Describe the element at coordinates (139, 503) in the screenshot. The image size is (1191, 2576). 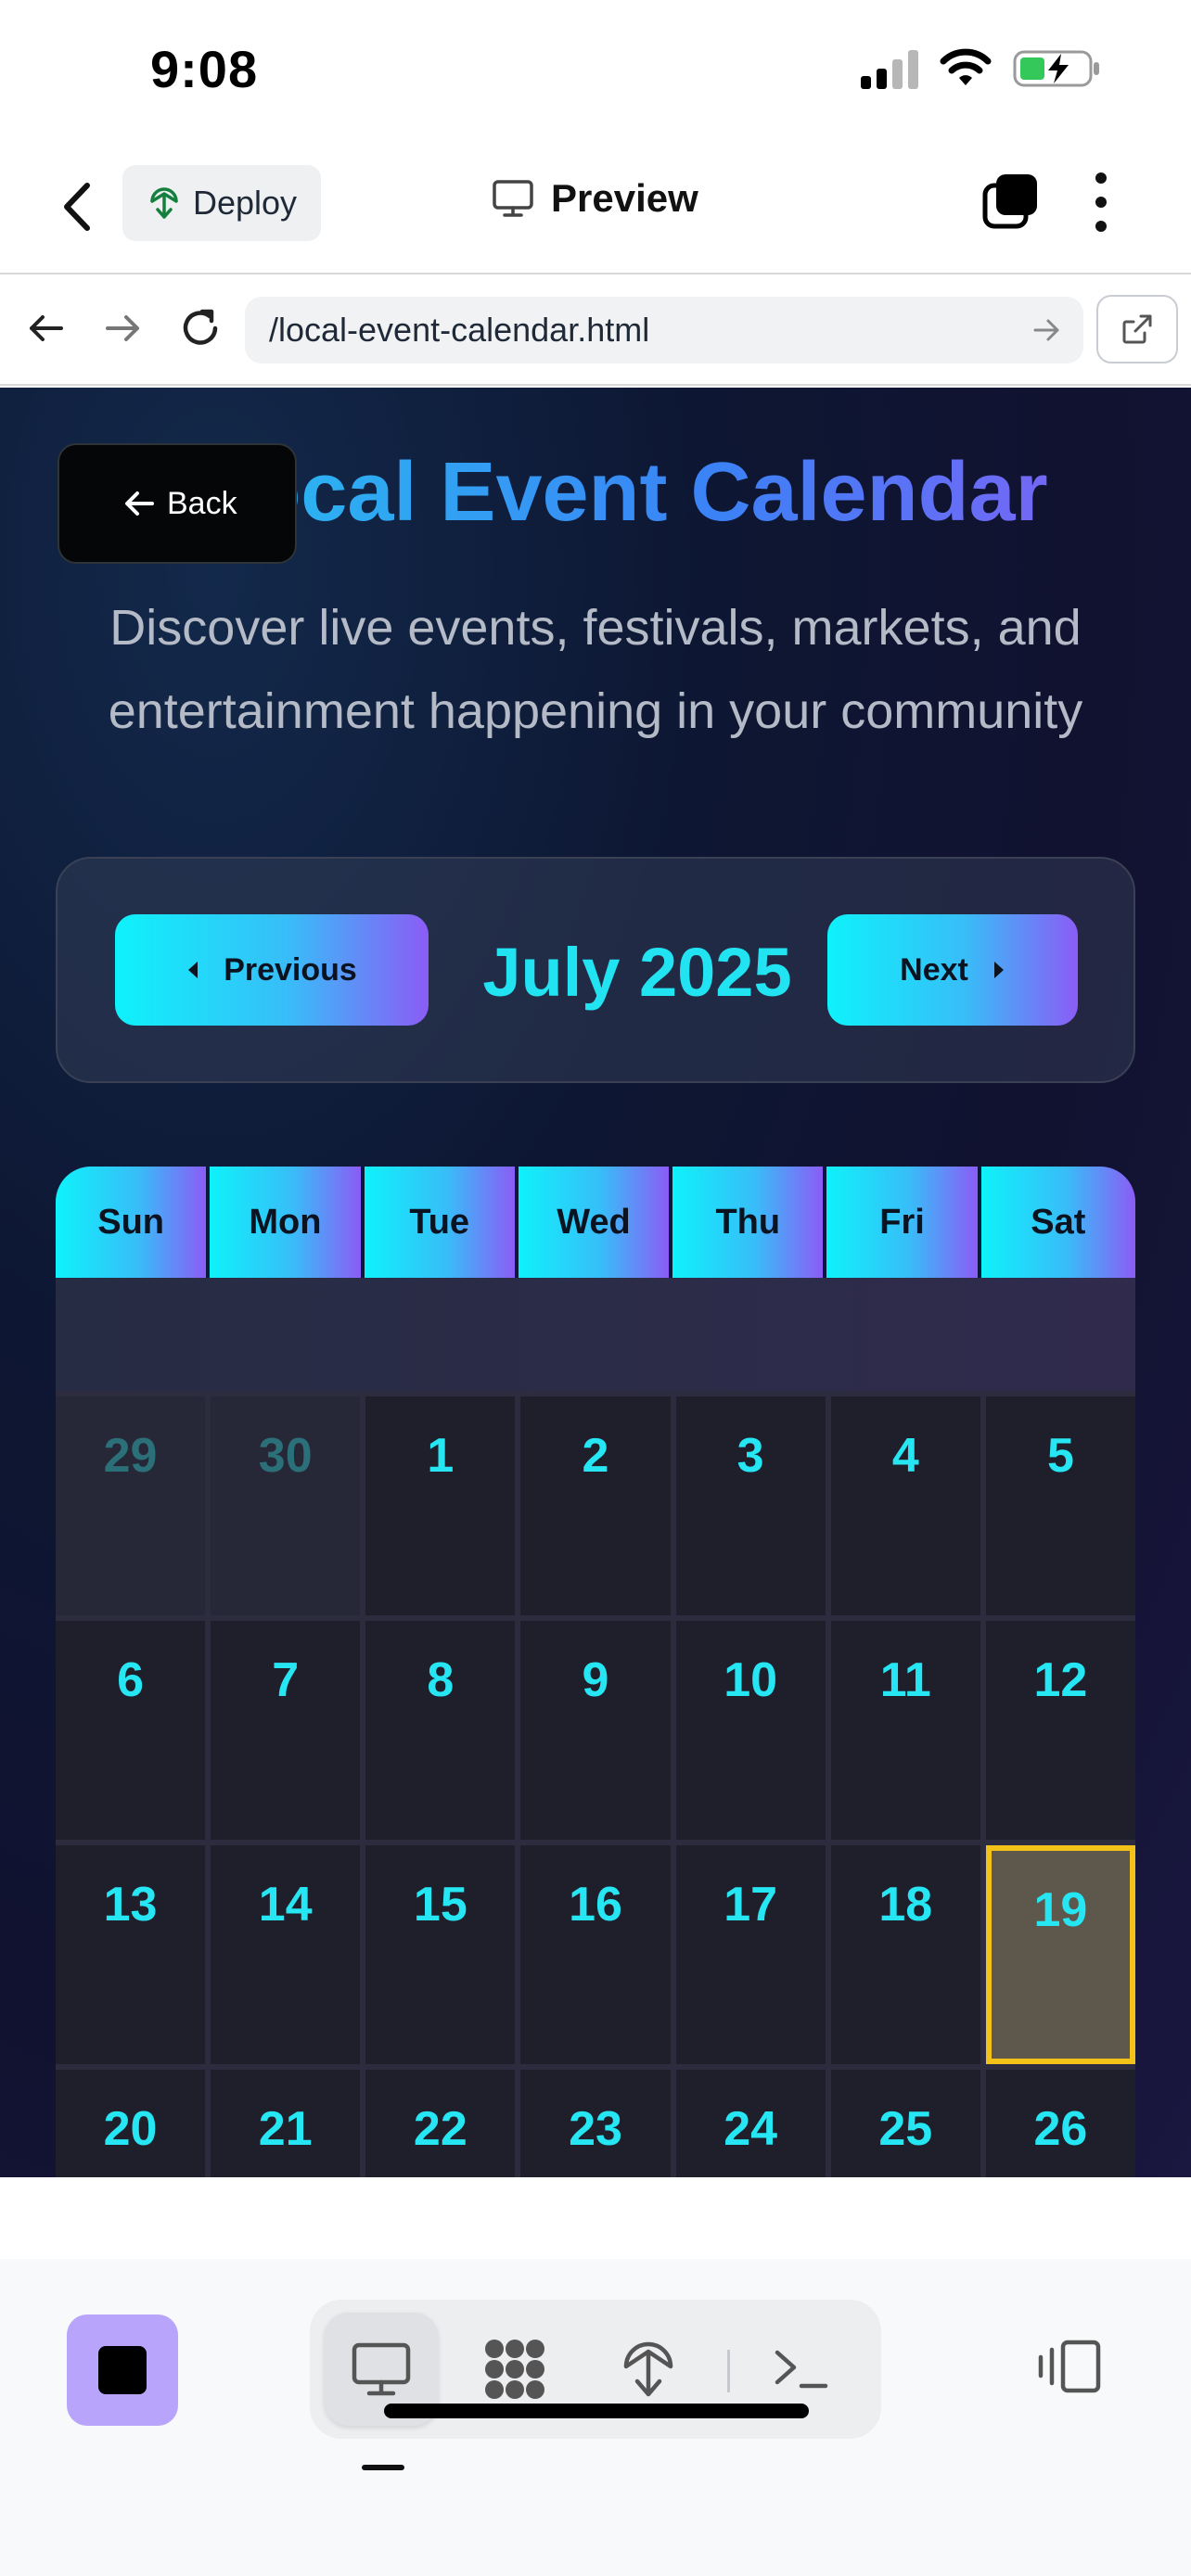
I see `arrow-left-icon` at that location.